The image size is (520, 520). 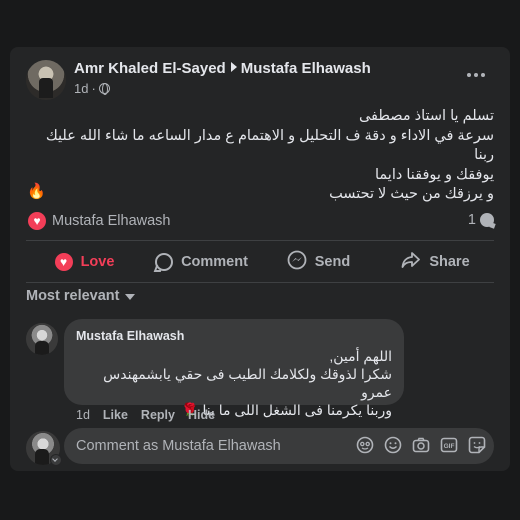 I want to click on send-button: Send, so click(x=318, y=262).